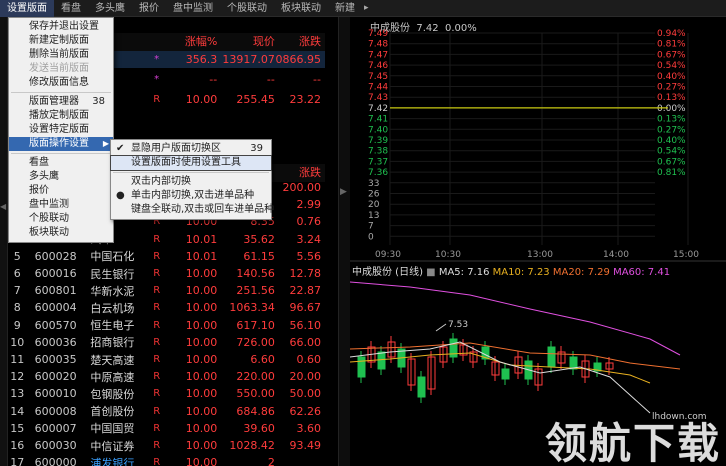 The width and height of the screenshot is (726, 466). Describe the element at coordinates (55, 256) in the screenshot. I see `cell-code: 600028` at that location.